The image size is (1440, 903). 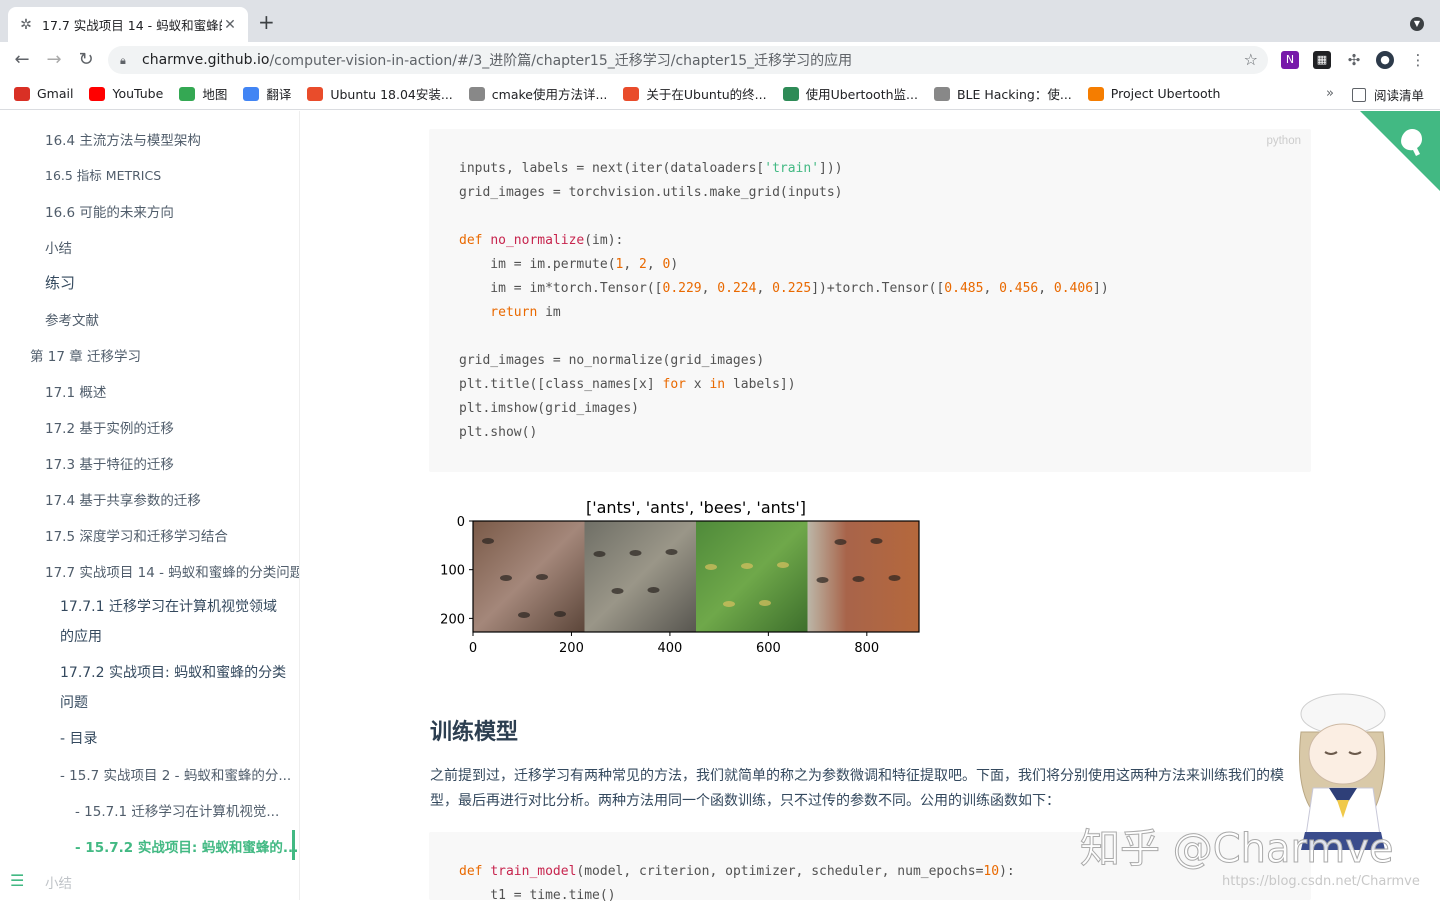 What do you see at coordinates (128, 24) in the screenshot?
I see `browser-tab: ✲ 17.7 实战项目 14 - 蚂蚁和蜜蜂的 ✕` at bounding box center [128, 24].